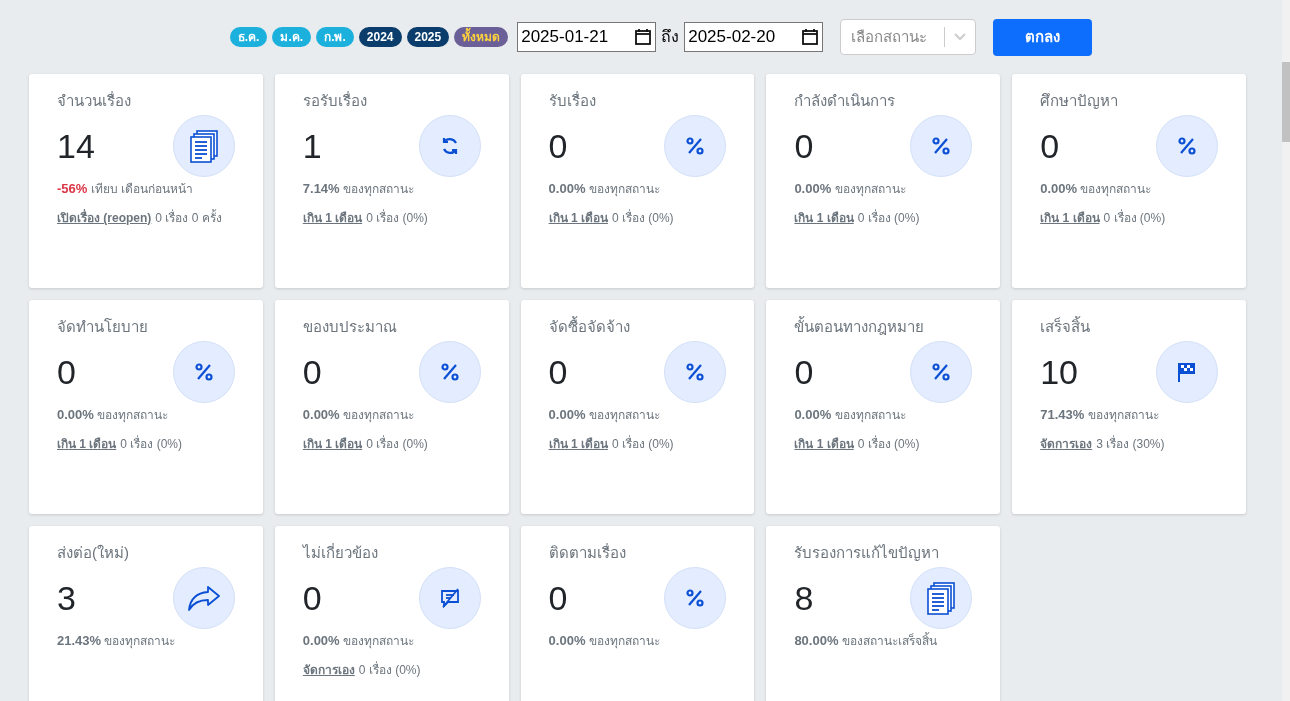 The image size is (1290, 701). I want to click on checkered-flag-icon, so click(1187, 372).